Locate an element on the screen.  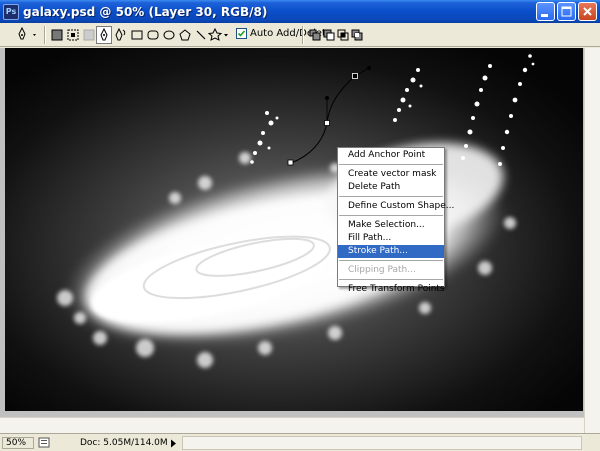
maximize-icon is located at coordinates (566, 11).